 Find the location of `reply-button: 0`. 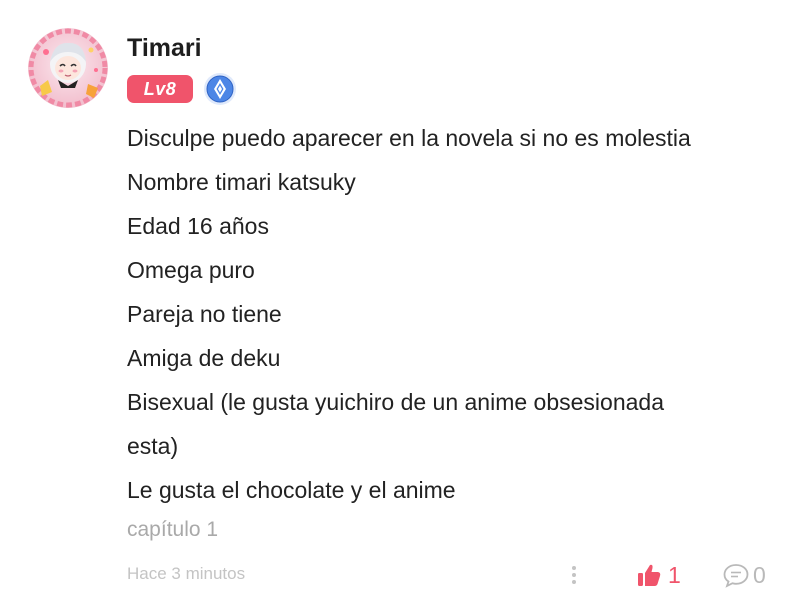

reply-button: 0 is located at coordinates (744, 575).